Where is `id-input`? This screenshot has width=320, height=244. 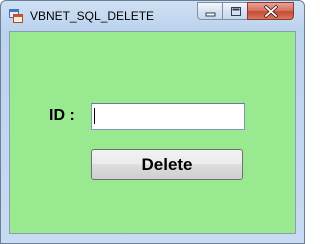 id-input is located at coordinates (168, 116).